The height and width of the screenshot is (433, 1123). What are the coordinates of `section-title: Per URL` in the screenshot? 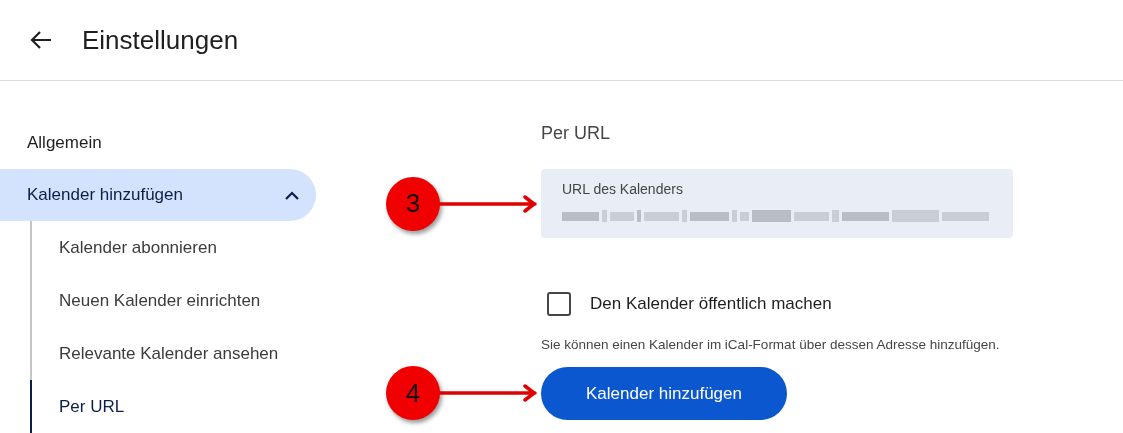 It's located at (576, 133).